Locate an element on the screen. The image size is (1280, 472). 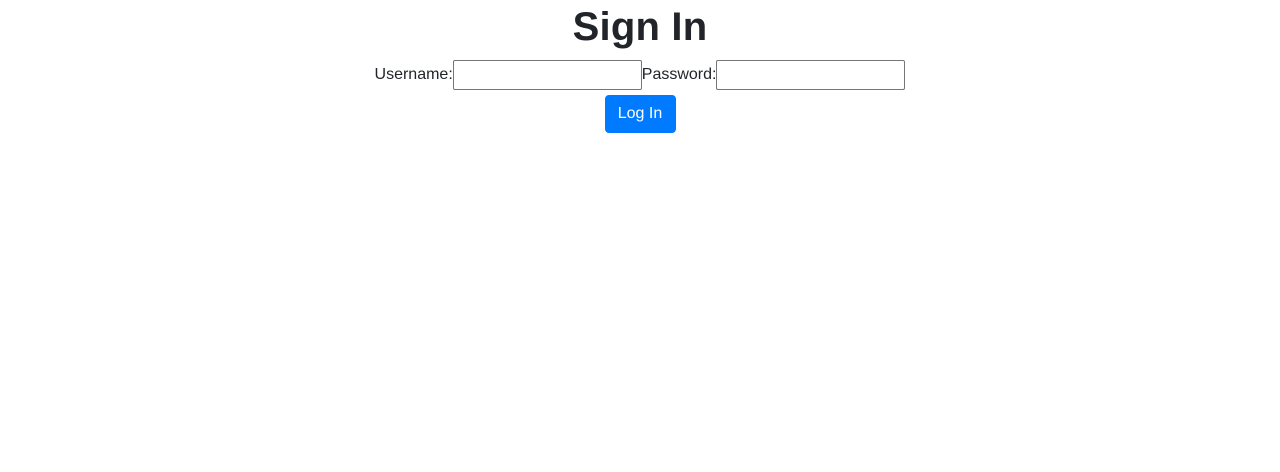
credentials-row: Username: Password: is located at coordinates (640, 75).